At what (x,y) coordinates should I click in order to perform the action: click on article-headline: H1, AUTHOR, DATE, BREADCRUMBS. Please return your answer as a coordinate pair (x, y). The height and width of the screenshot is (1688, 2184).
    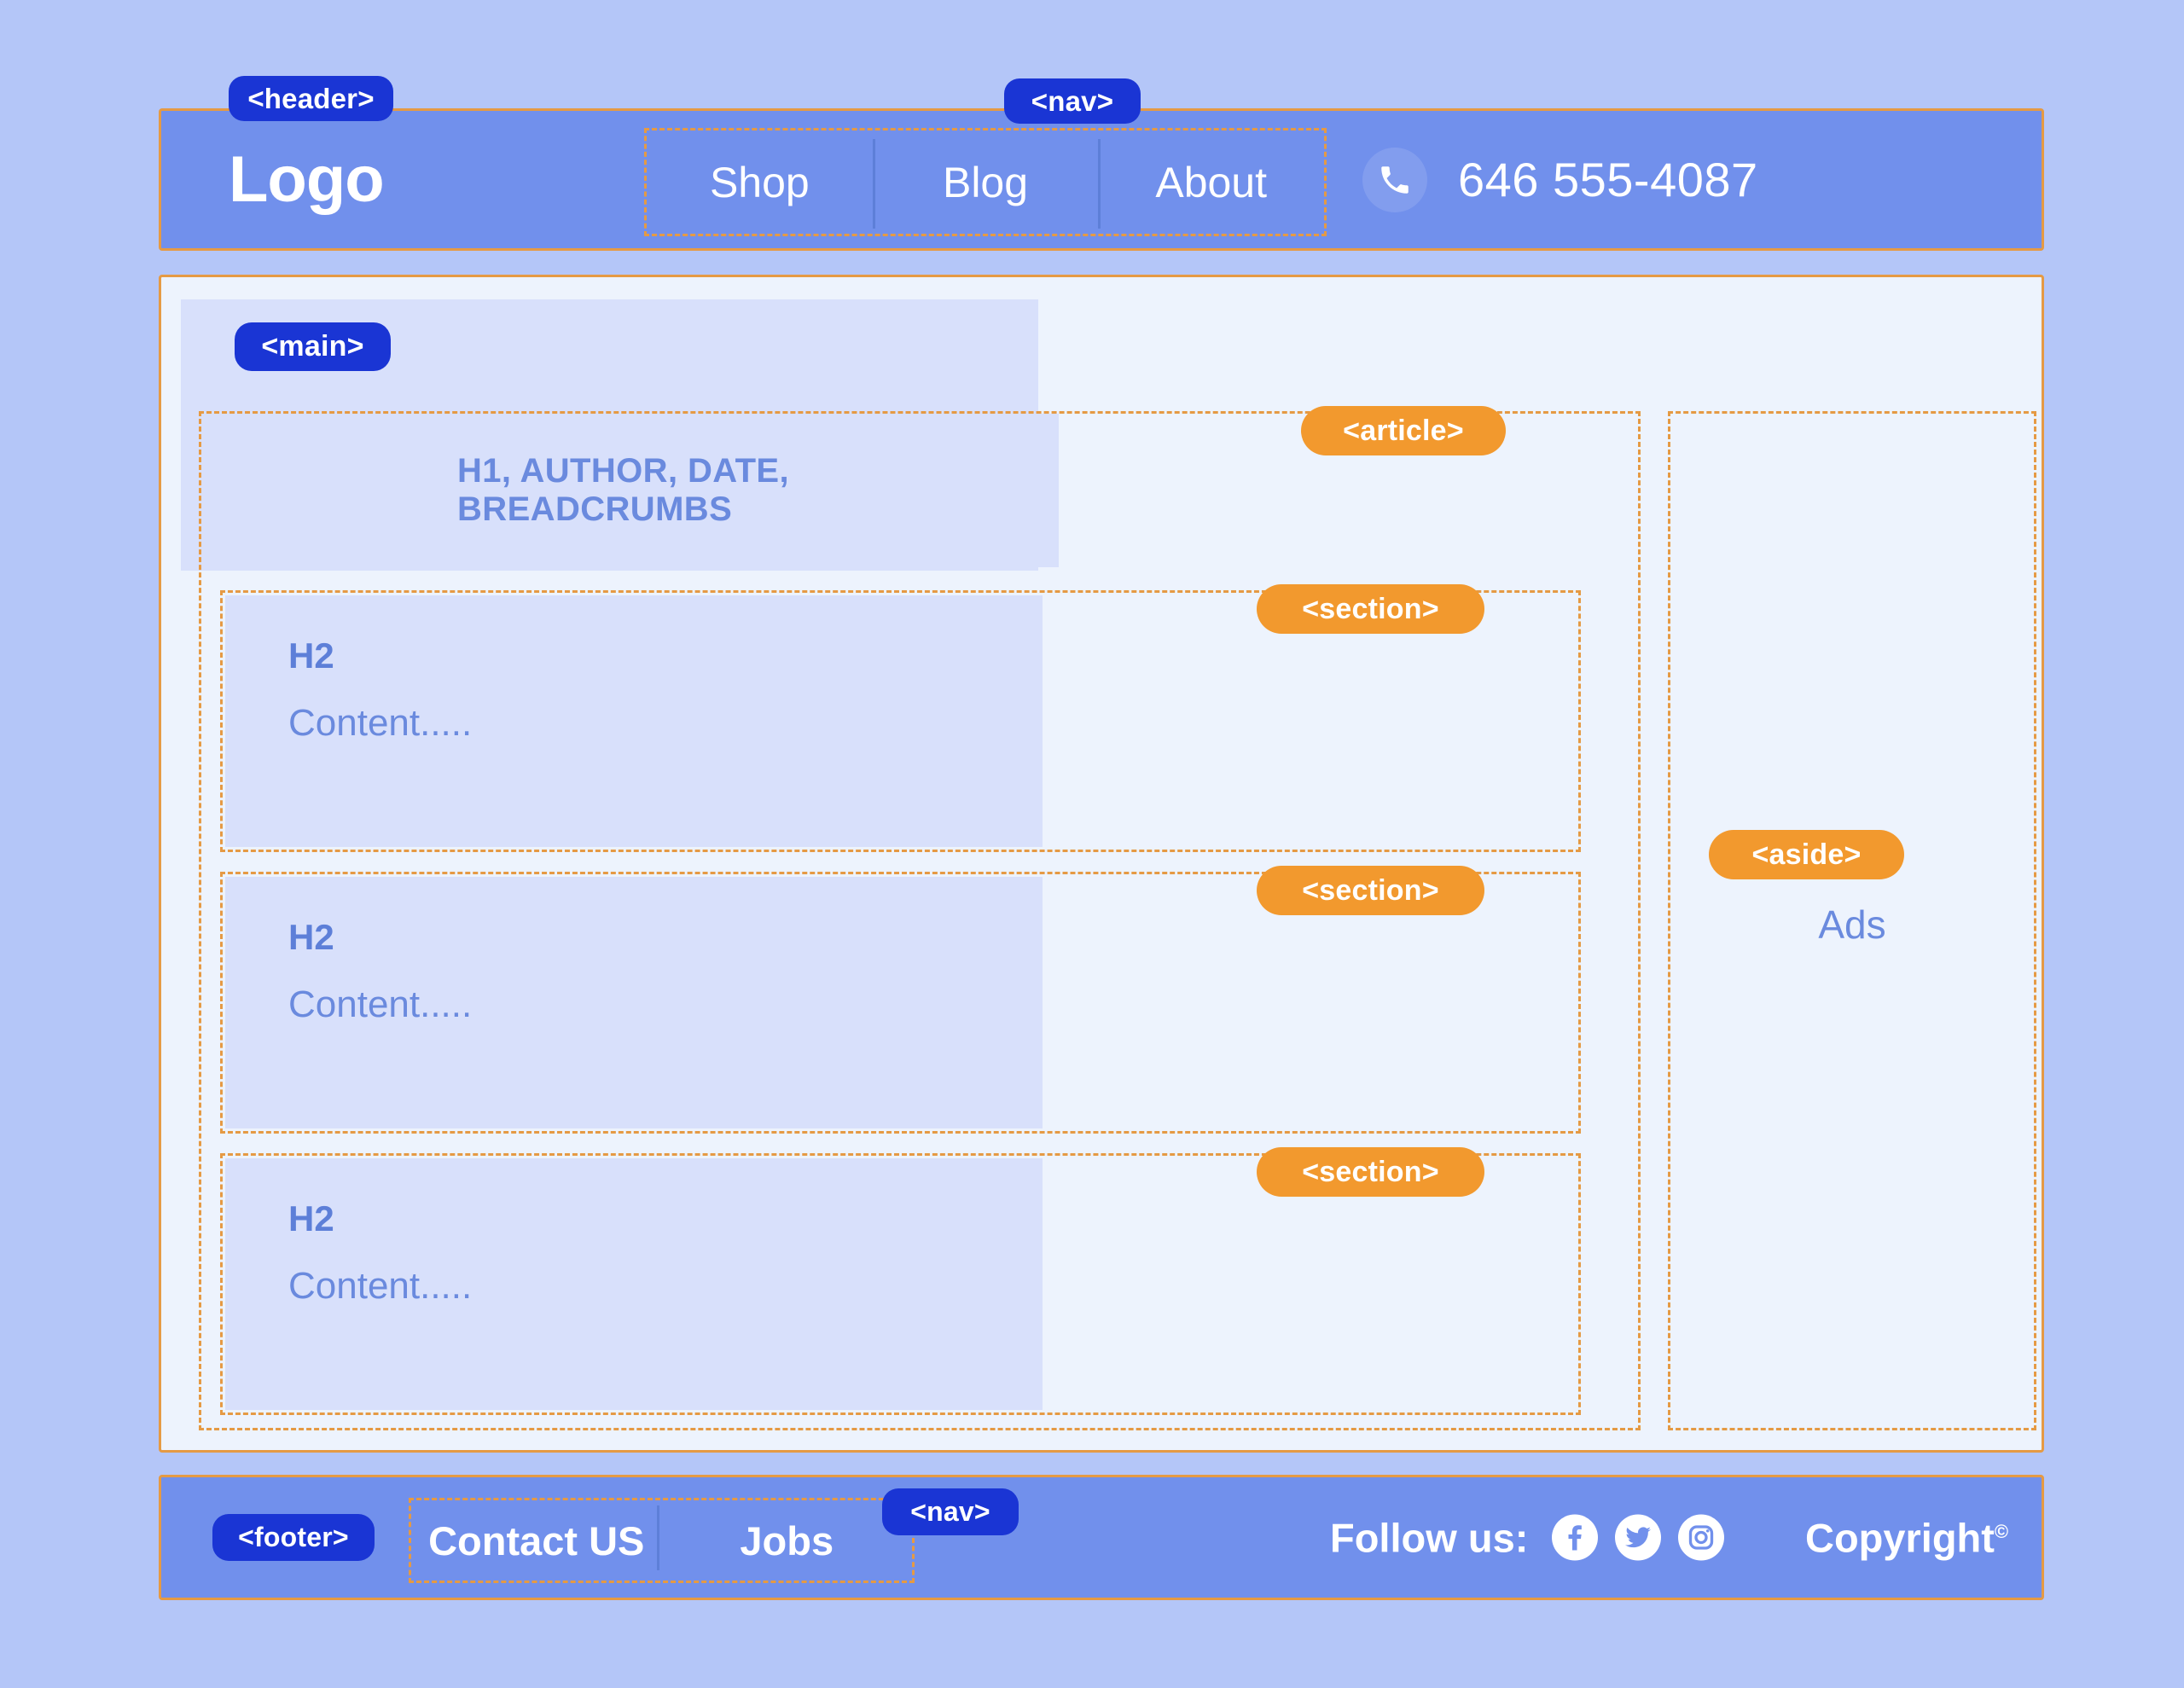
    Looking at the image, I should click on (623, 490).